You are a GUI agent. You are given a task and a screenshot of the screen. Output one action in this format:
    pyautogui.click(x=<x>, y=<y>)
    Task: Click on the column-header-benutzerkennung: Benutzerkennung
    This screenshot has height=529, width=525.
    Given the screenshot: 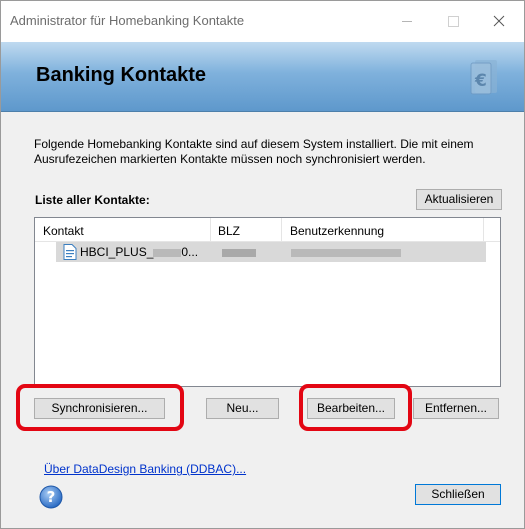 What is the action you would take?
    pyautogui.click(x=337, y=231)
    